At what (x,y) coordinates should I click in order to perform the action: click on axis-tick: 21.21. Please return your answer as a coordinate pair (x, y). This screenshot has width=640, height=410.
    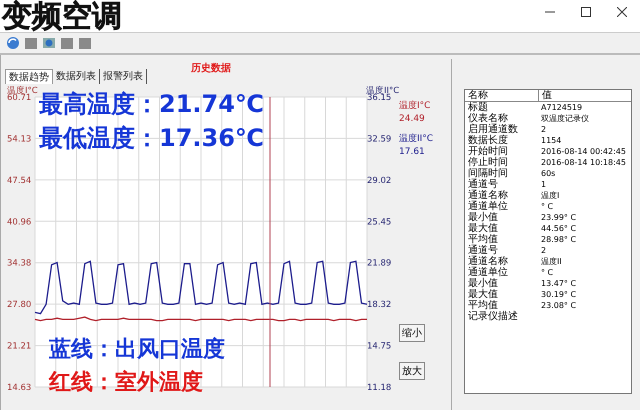
    Looking at the image, I should click on (19, 347).